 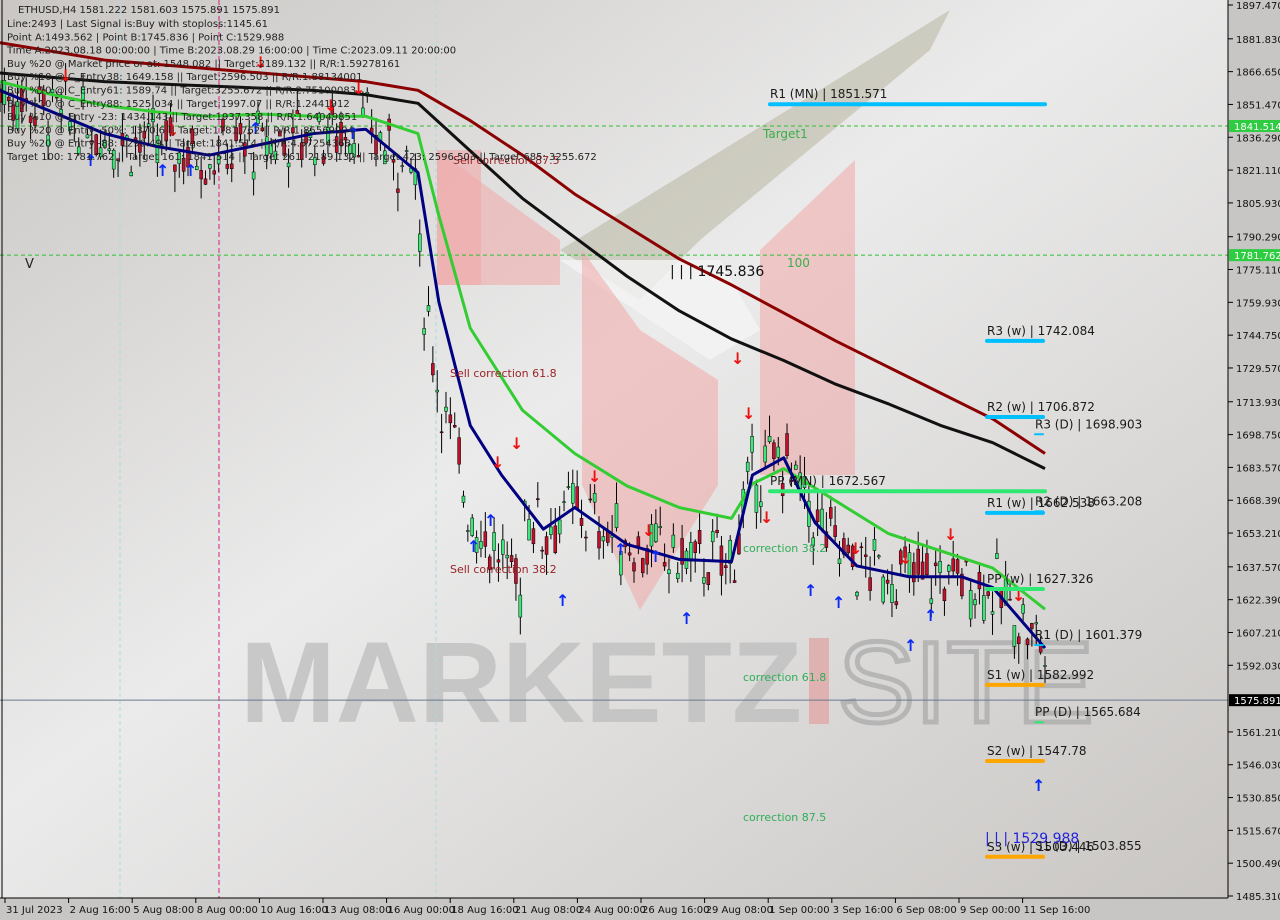 What do you see at coordinates (1057, 910) in the screenshot?
I see `x-tick-label: 11 Sep 16:00` at bounding box center [1057, 910].